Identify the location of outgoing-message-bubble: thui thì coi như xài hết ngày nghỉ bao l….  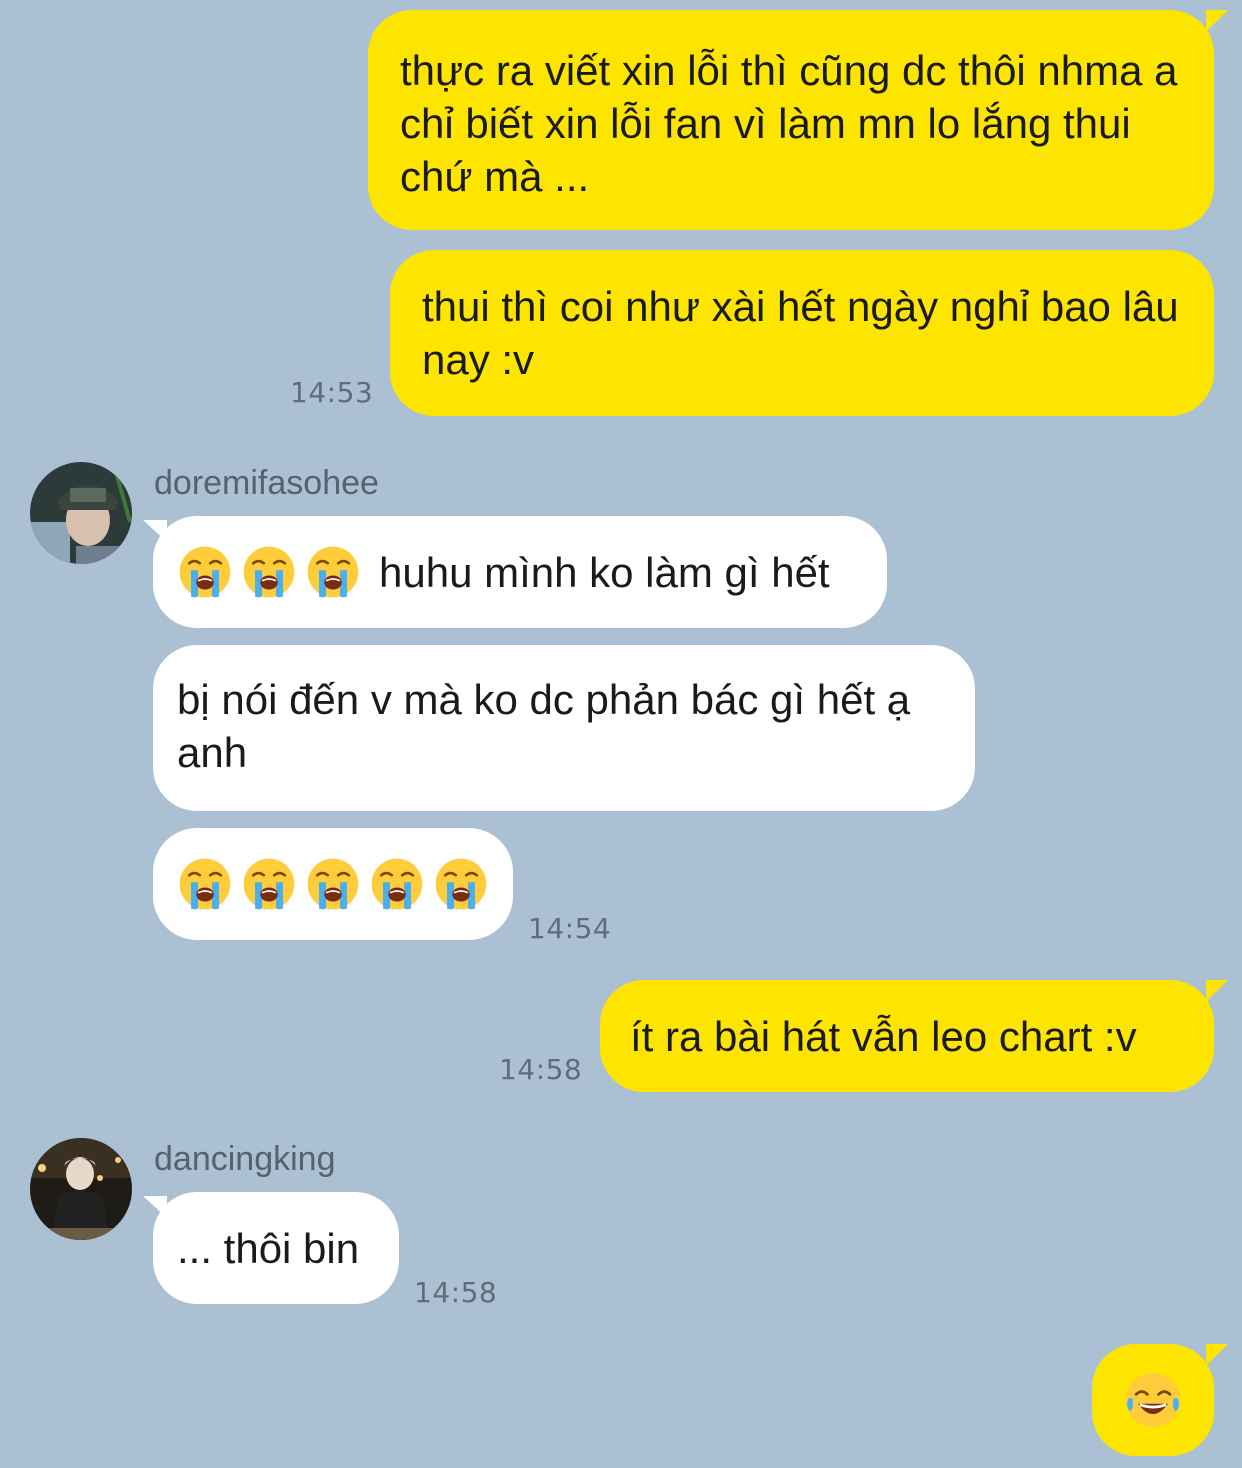
(802, 333).